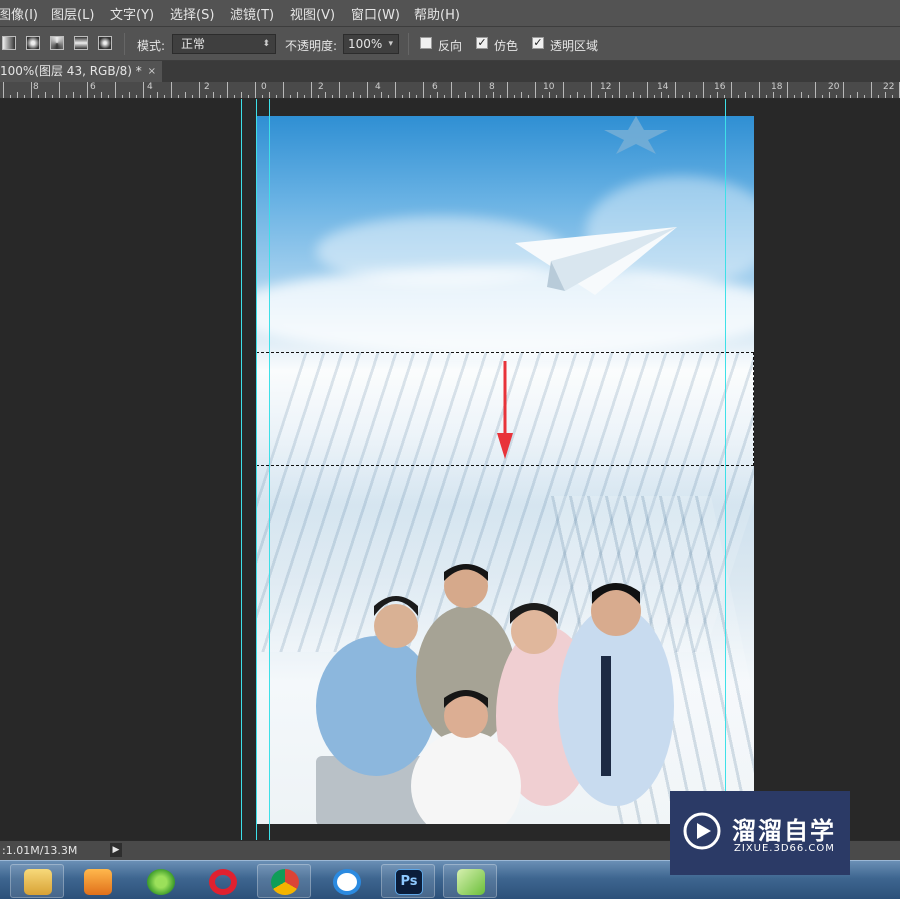 The width and height of the screenshot is (900, 899). I want to click on angle-gradient-button, so click(57, 43).